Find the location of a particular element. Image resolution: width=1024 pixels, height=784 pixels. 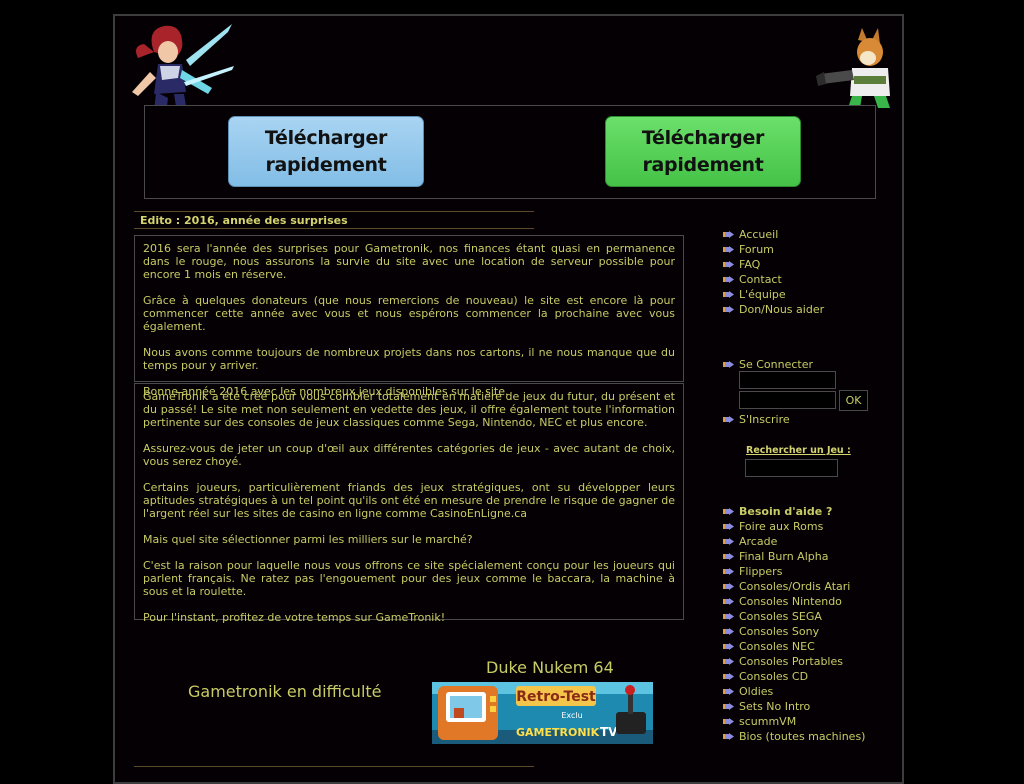

cat-item-cd: Consoles CD is located at coordinates (794, 676).